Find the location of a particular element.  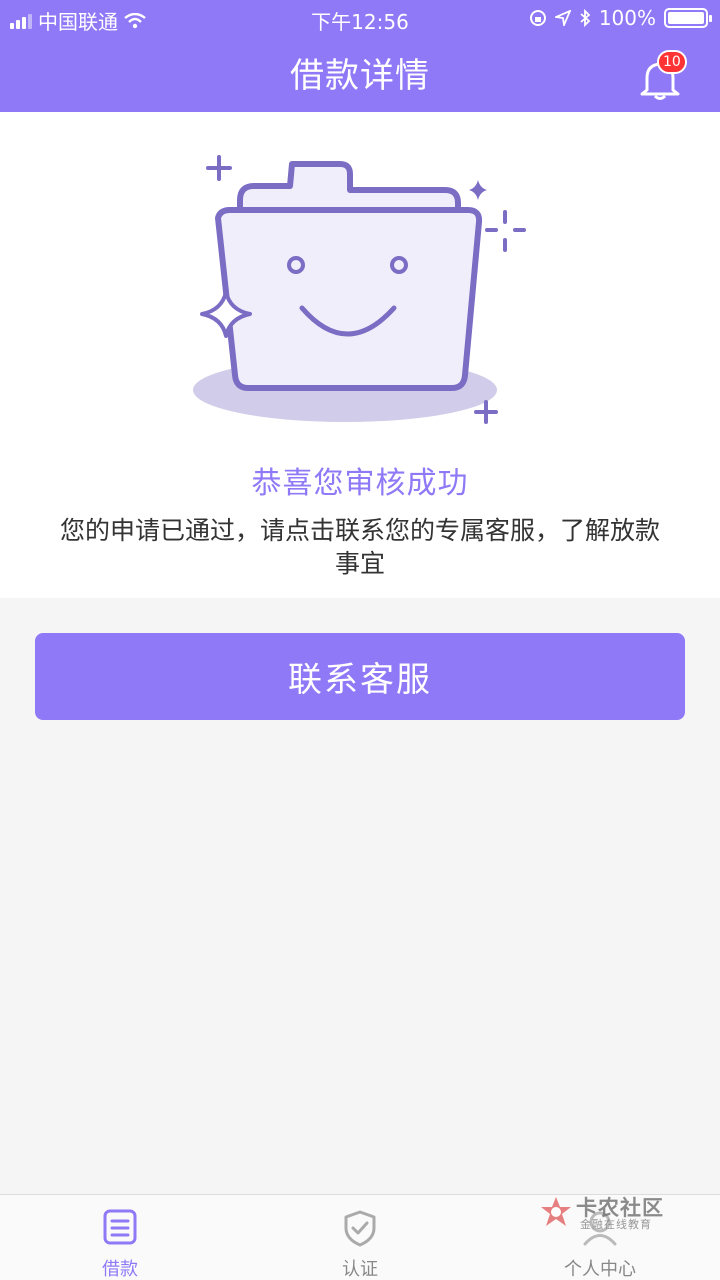

battery-icon is located at coordinates (688, 18).